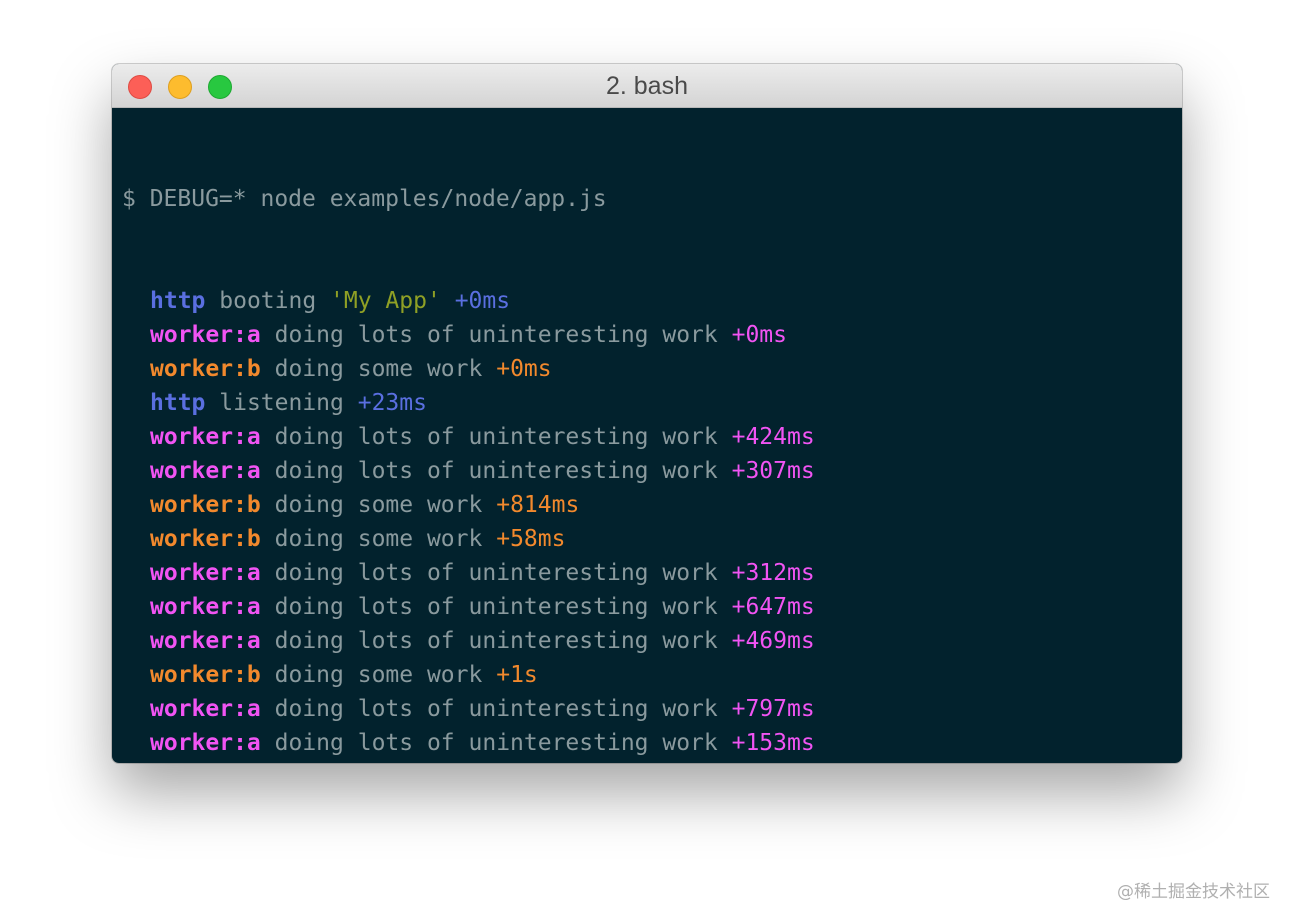 This screenshot has height=924, width=1294. What do you see at coordinates (517, 675) in the screenshot?
I see `log-time-delta: +1s` at bounding box center [517, 675].